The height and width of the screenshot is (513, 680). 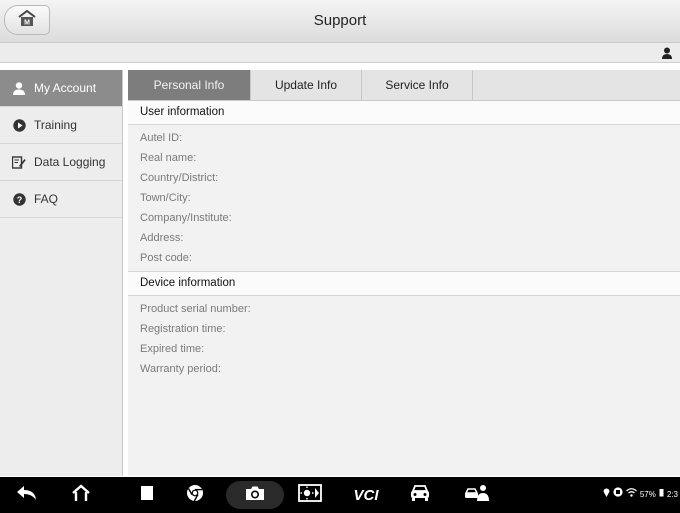 What do you see at coordinates (189, 85) in the screenshot?
I see `tab-personal-info: Personal Info` at bounding box center [189, 85].